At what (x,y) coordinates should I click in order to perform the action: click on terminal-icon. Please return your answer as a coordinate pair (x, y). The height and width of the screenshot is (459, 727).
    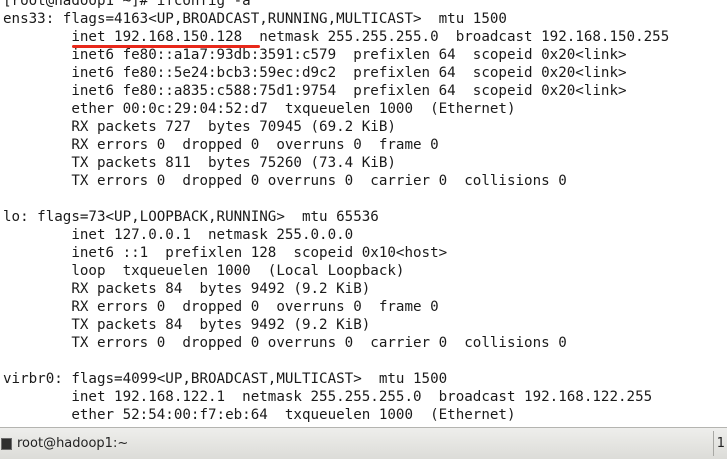
    Looking at the image, I should click on (6, 443).